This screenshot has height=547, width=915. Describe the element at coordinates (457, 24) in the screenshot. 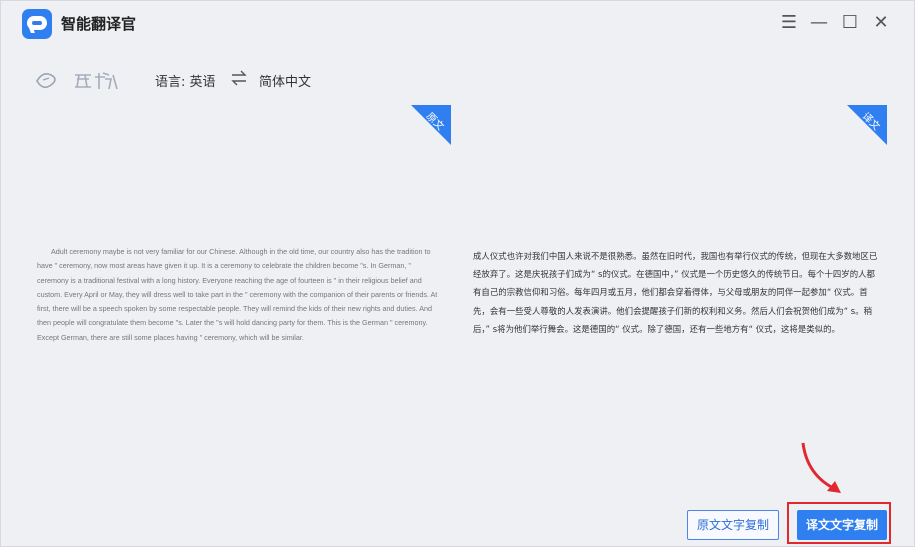

I see `title-bar: 智能翻译官 ☰ — ☐ ✕` at that location.